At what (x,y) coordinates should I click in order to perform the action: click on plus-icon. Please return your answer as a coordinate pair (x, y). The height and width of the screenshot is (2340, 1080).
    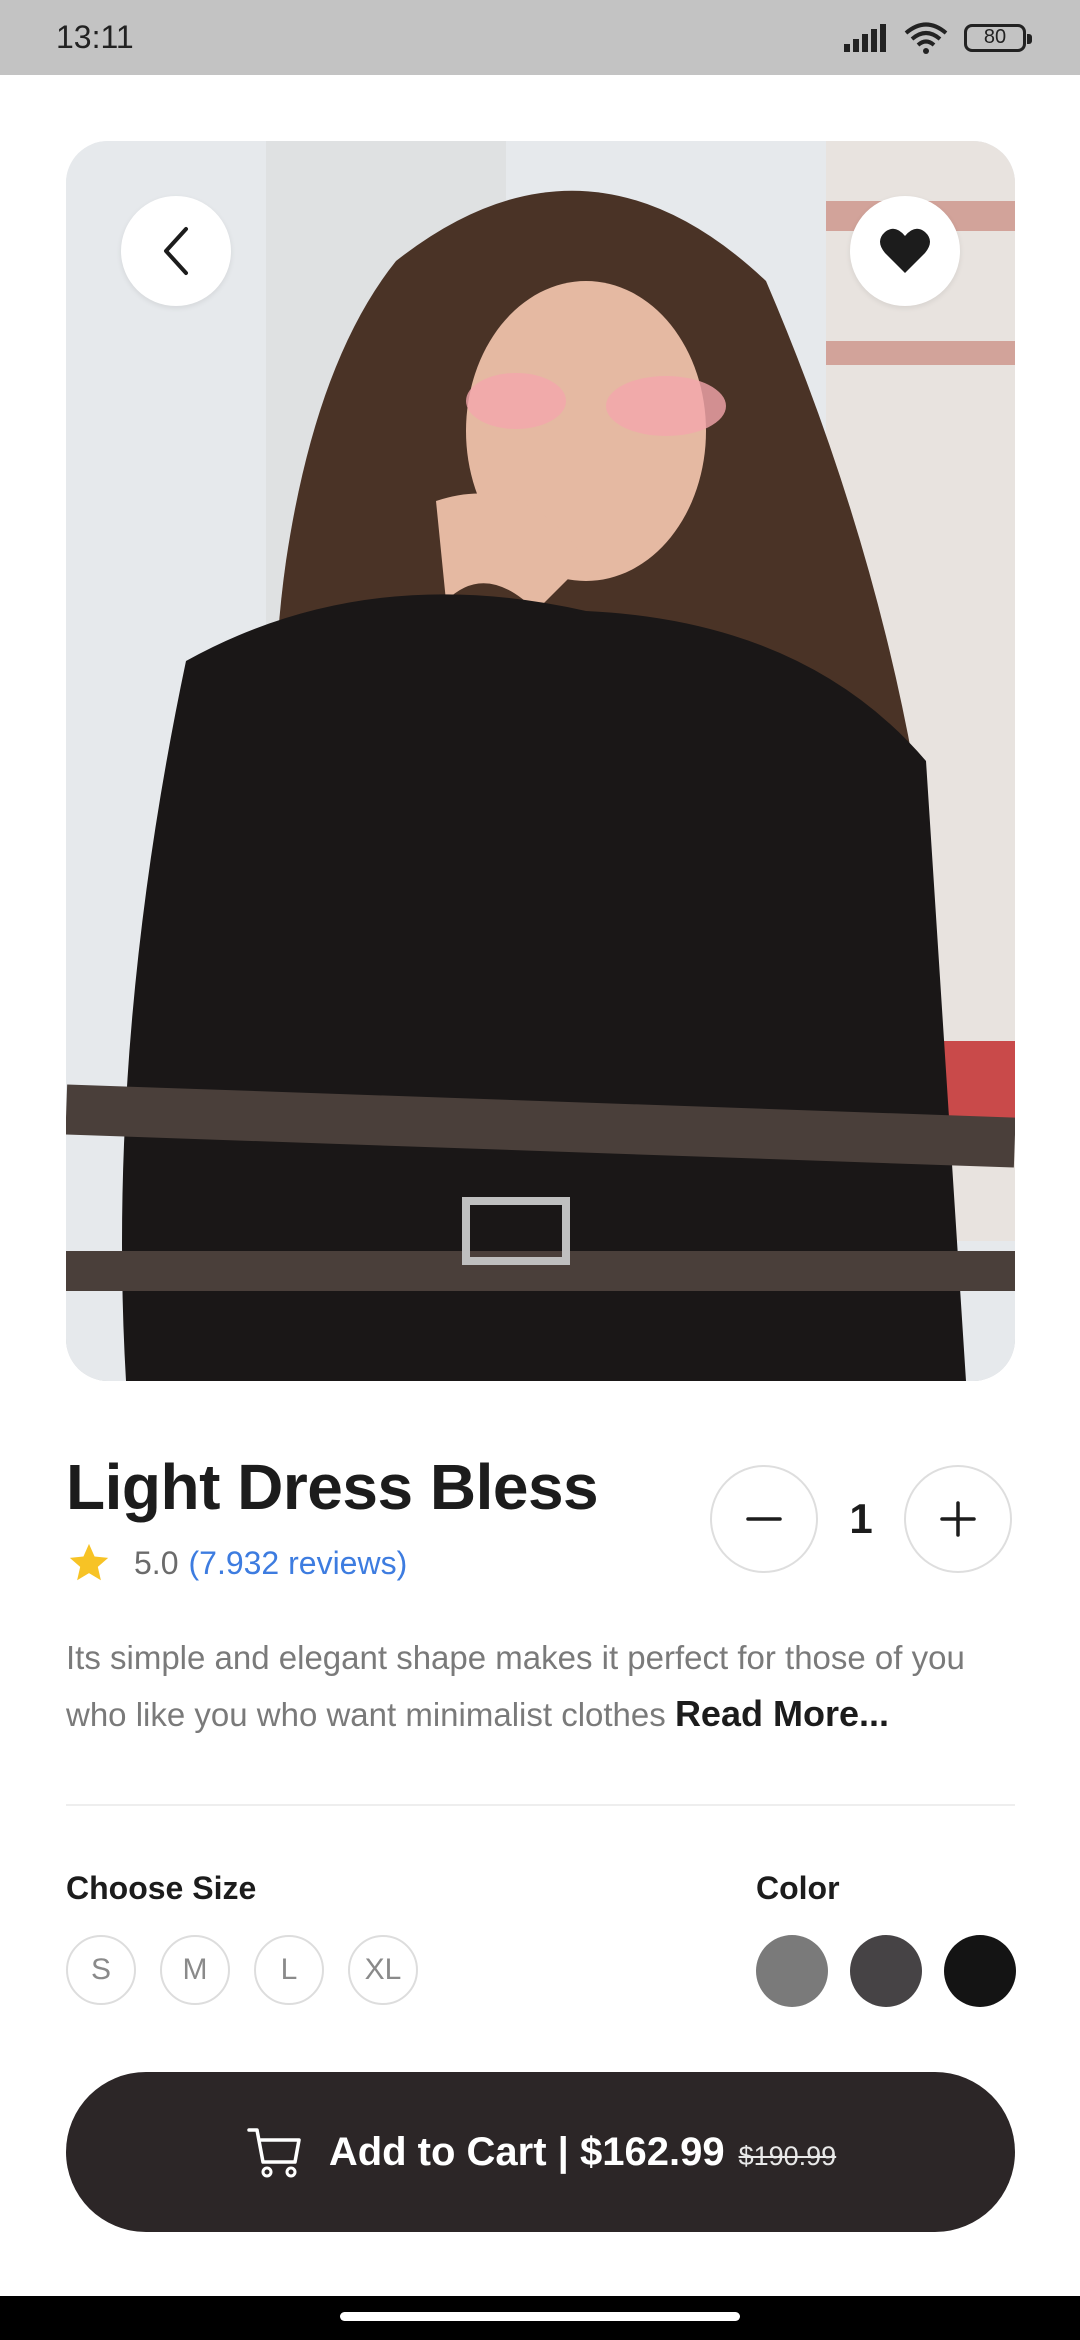
    Looking at the image, I should click on (958, 1519).